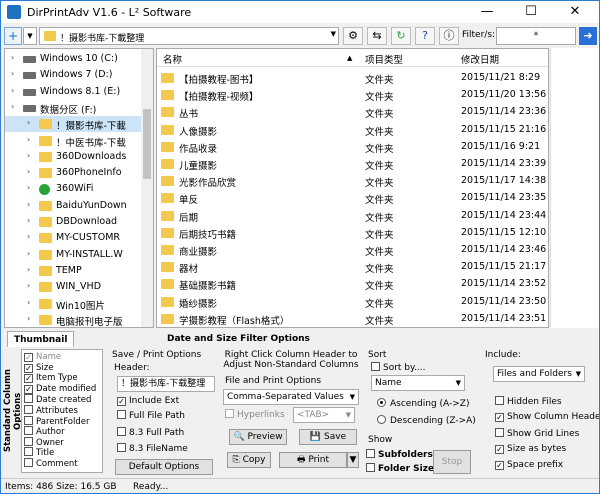 The width and height of the screenshot is (600, 494). Describe the element at coordinates (42, 357) in the screenshot. I see `column-option: ✓ Name` at that location.